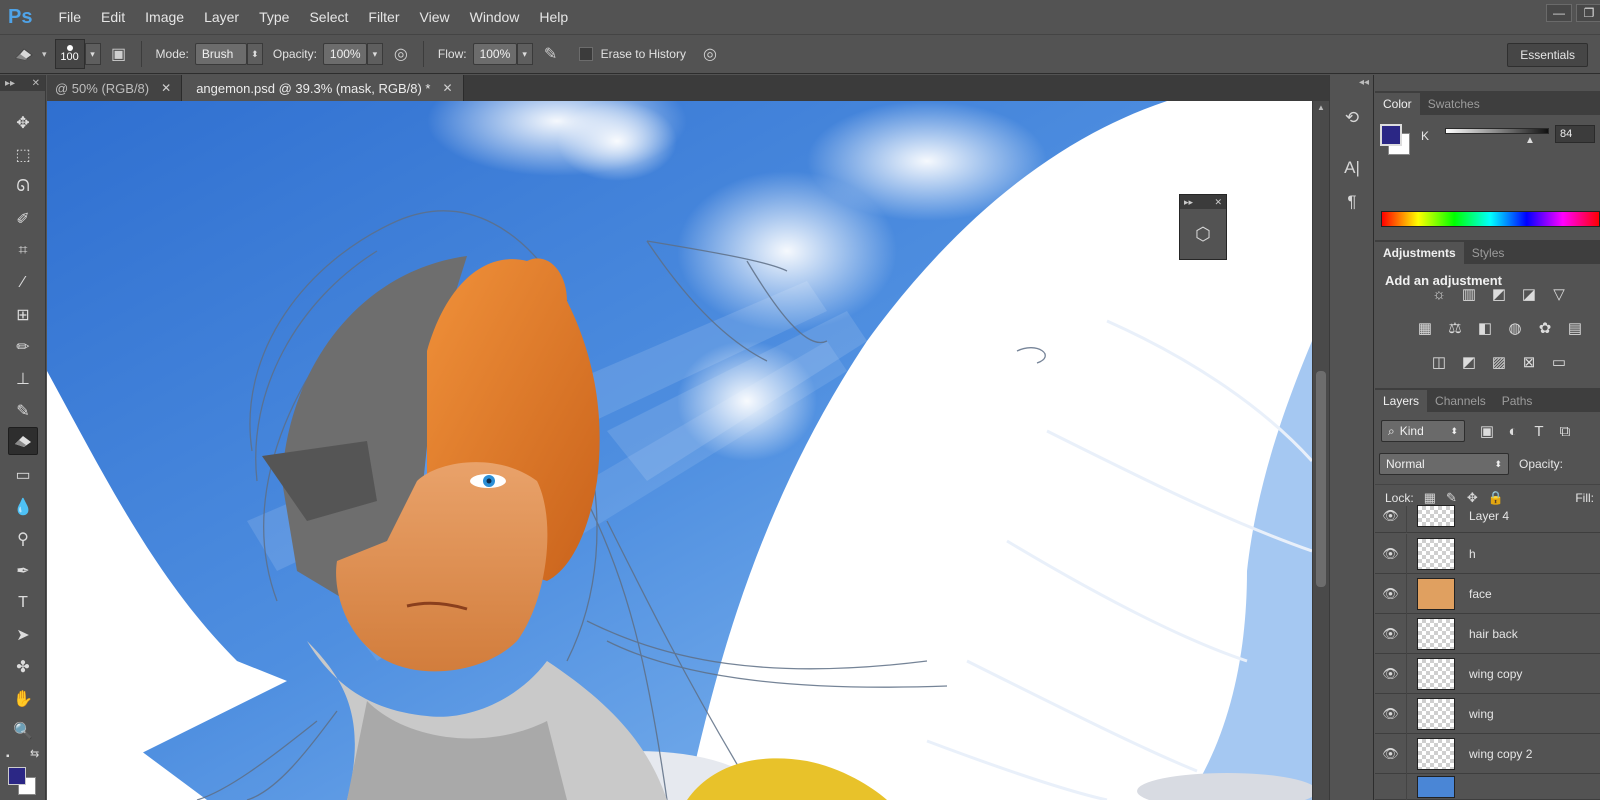 This screenshot has width=1600, height=800. Describe the element at coordinates (23, 411) in the screenshot. I see `history-brush-tool-icon: ✎` at that location.